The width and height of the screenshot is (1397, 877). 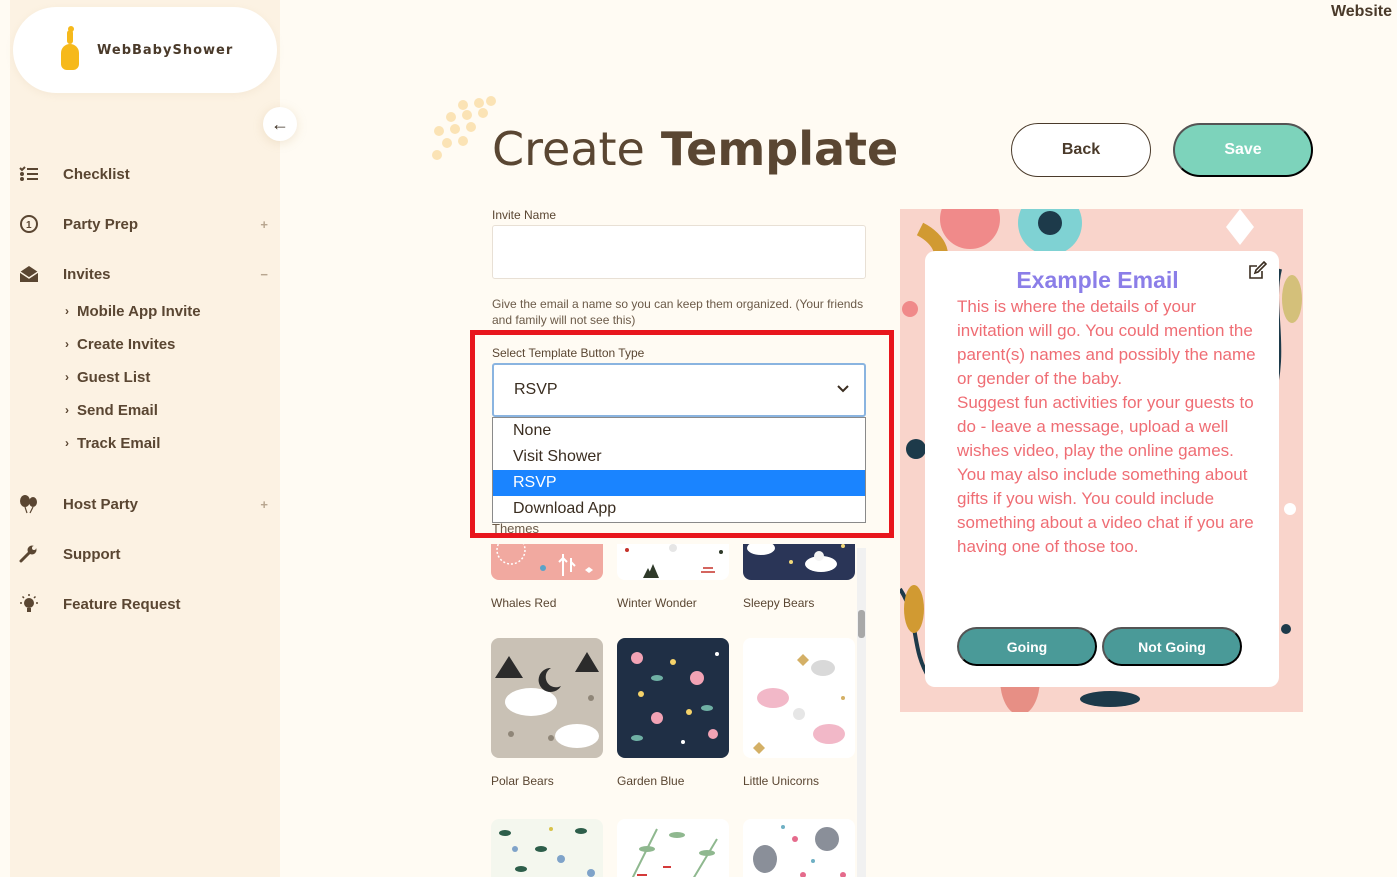 I want to click on page-title: Create Template, so click(x=695, y=149).